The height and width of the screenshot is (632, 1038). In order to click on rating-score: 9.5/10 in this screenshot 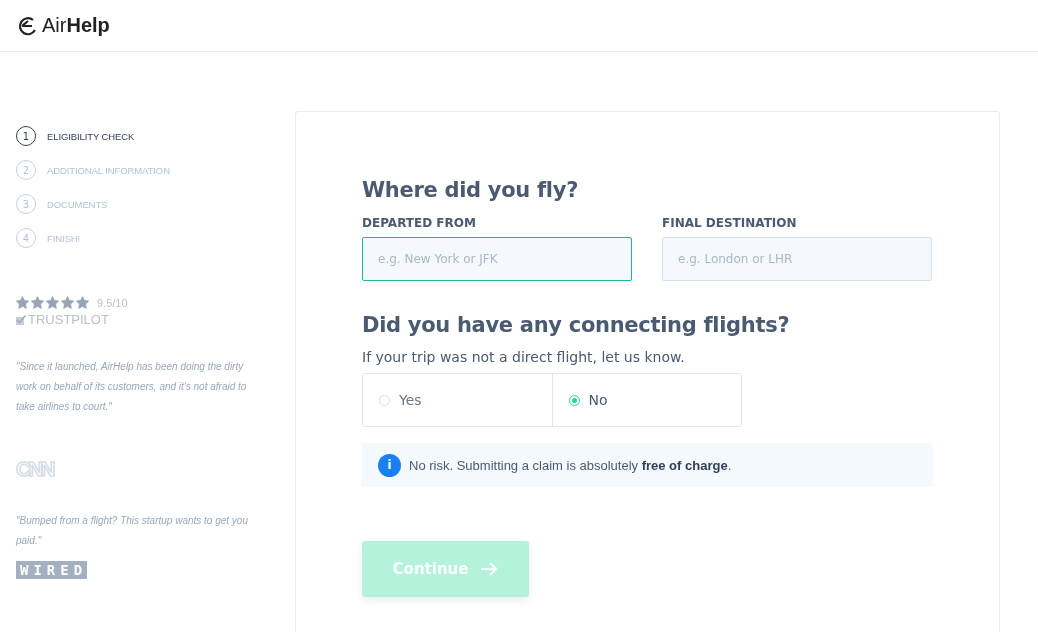, I will do `click(112, 302)`.